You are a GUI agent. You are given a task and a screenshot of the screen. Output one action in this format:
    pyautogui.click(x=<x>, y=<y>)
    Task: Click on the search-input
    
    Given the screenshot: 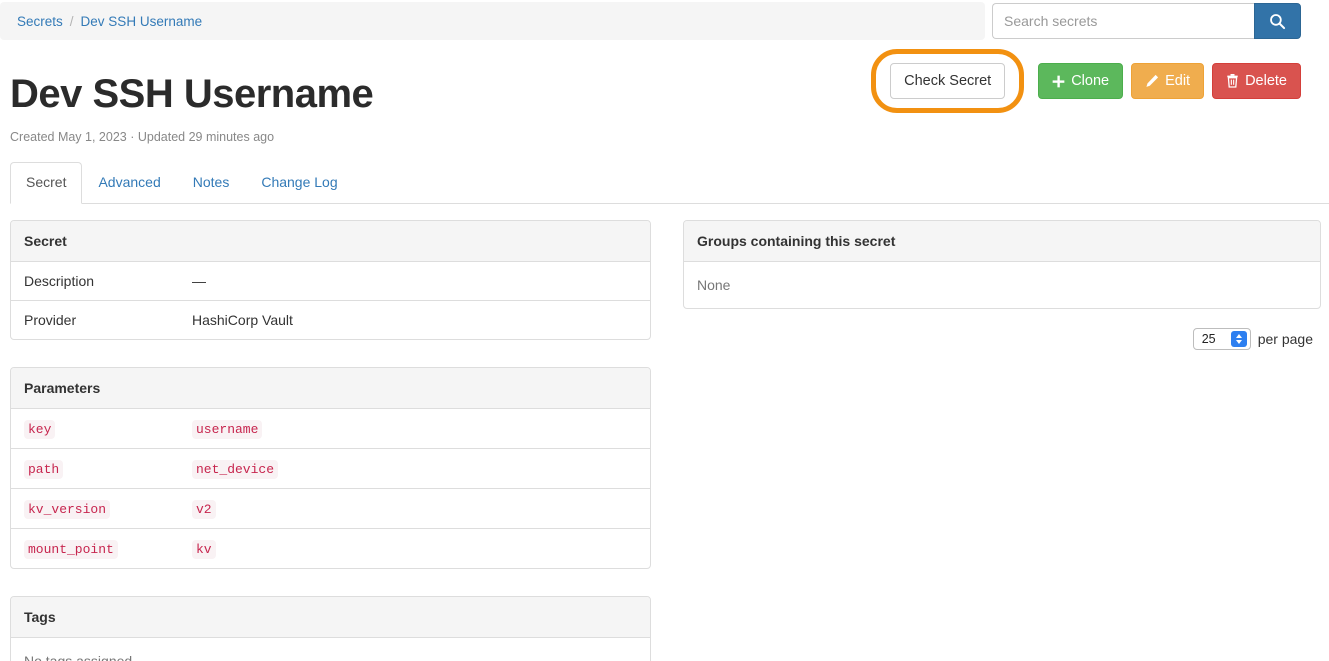 What is the action you would take?
    pyautogui.click(x=1123, y=21)
    